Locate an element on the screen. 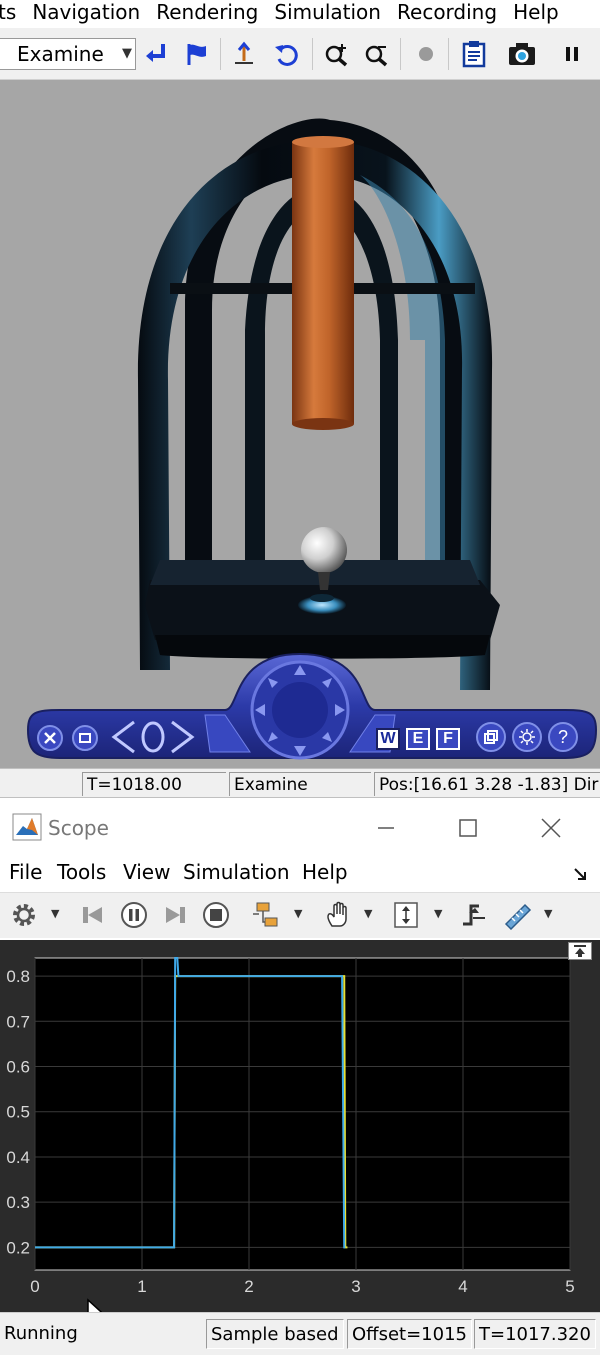  menu-tools-partial: ts is located at coordinates (8, 12).